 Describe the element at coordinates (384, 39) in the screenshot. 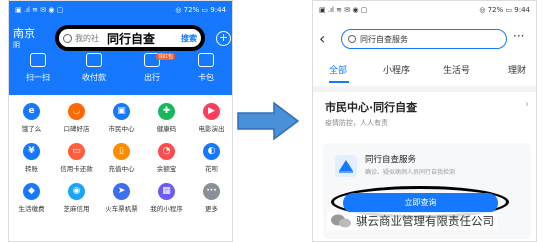

I see `search-value: 同行自查服务` at that location.